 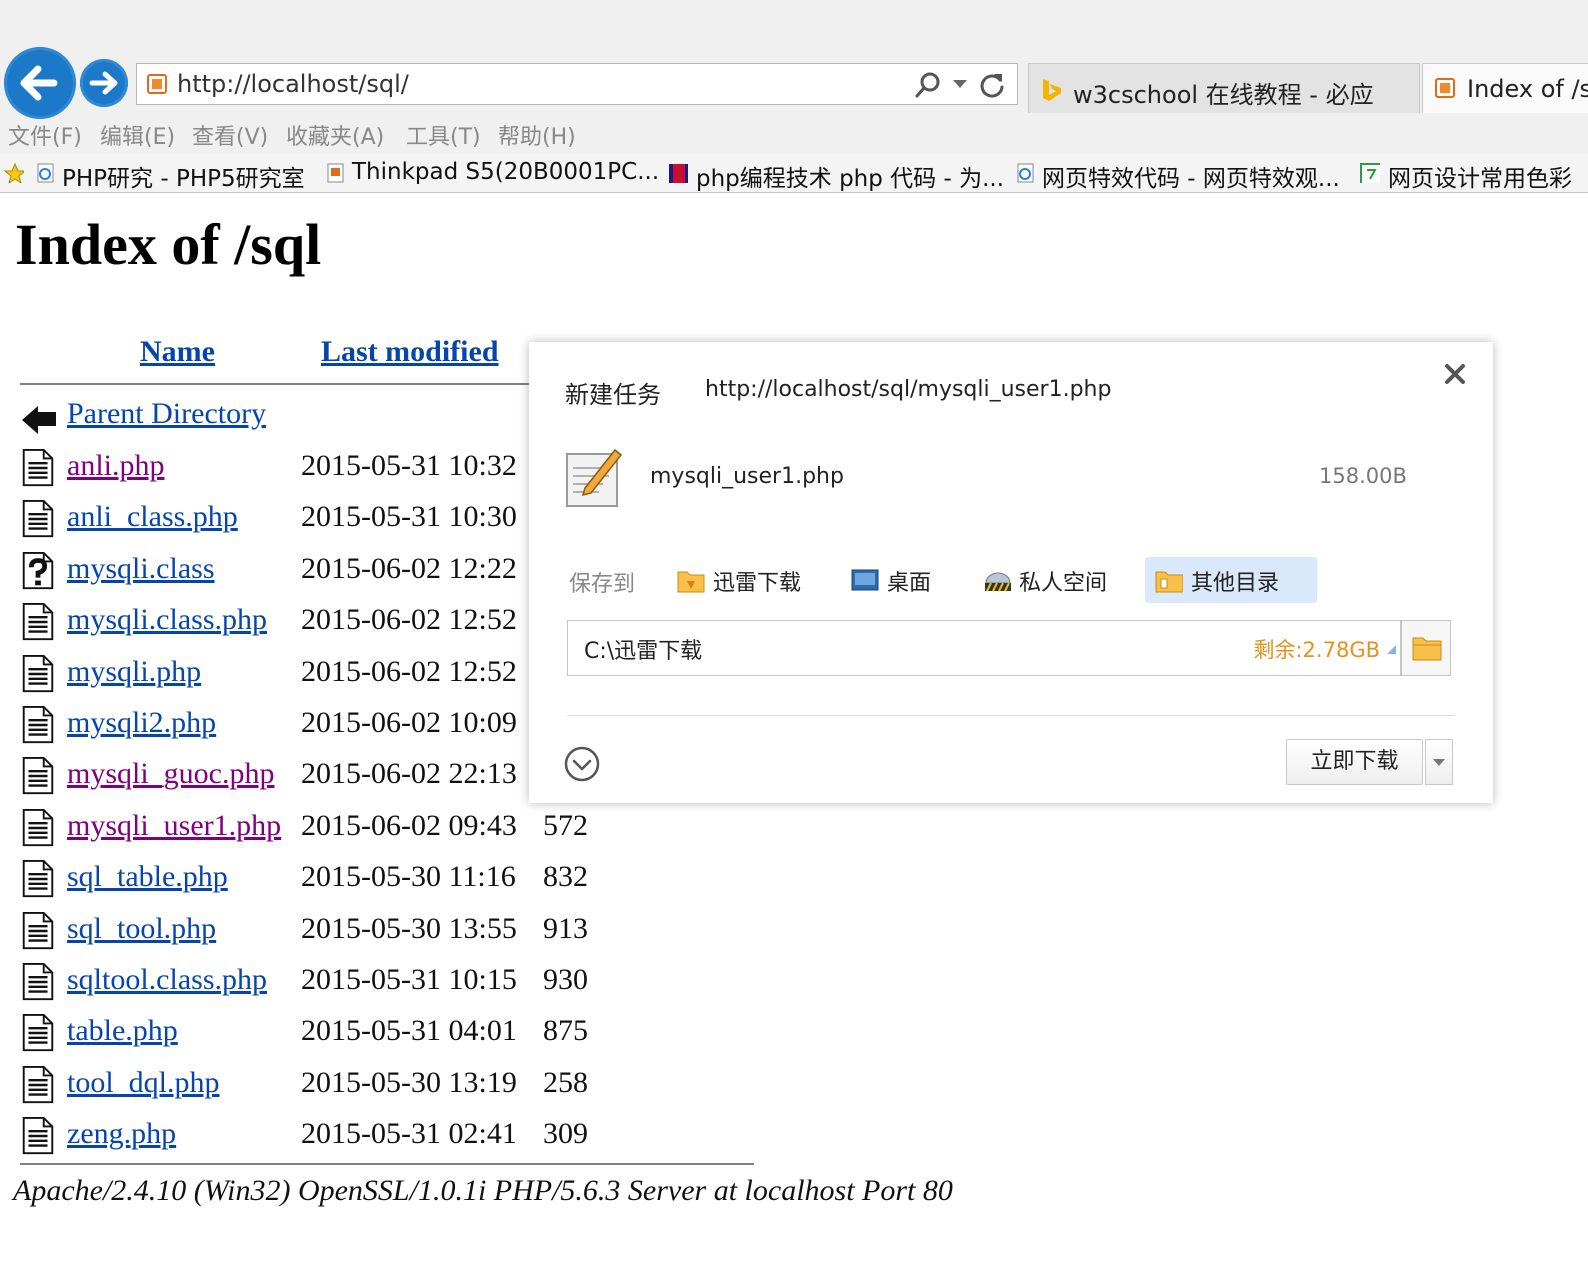 I want to click on file-link: sql_table.php, so click(x=147, y=877).